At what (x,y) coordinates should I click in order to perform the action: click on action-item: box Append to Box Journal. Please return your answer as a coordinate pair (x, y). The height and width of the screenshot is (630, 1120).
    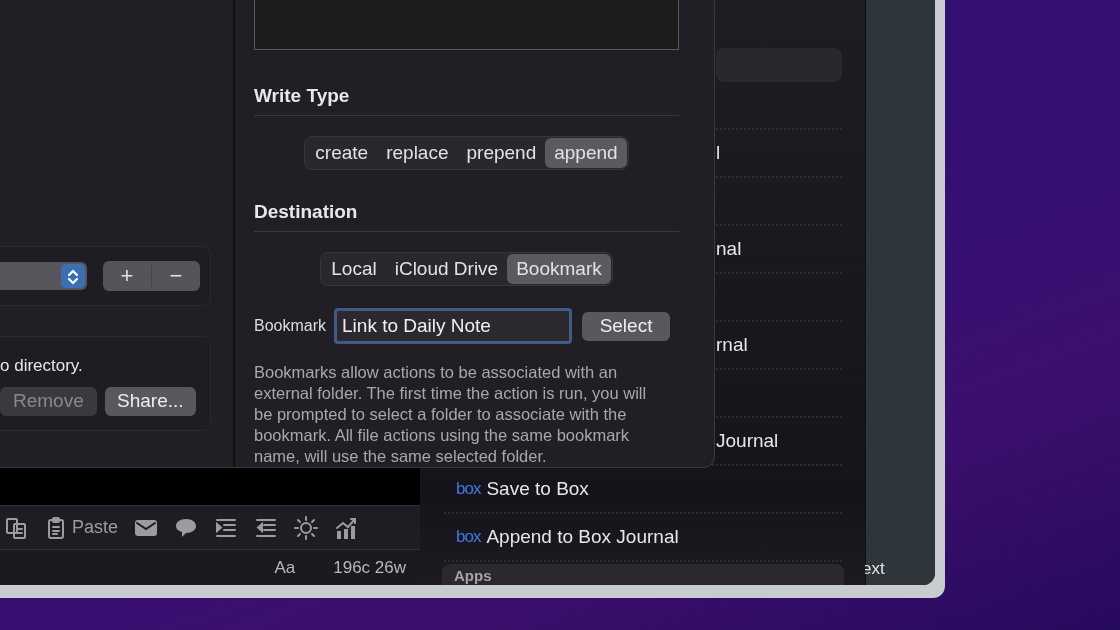
    Looking at the image, I should click on (643, 538).